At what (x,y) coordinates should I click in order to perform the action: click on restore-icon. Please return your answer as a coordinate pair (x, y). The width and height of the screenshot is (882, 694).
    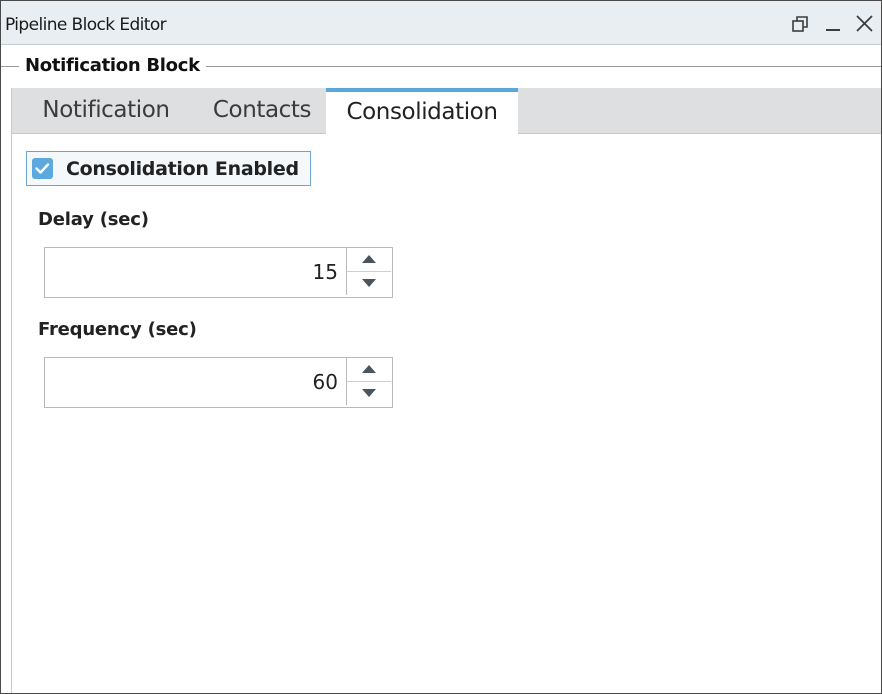
    Looking at the image, I should click on (800, 24).